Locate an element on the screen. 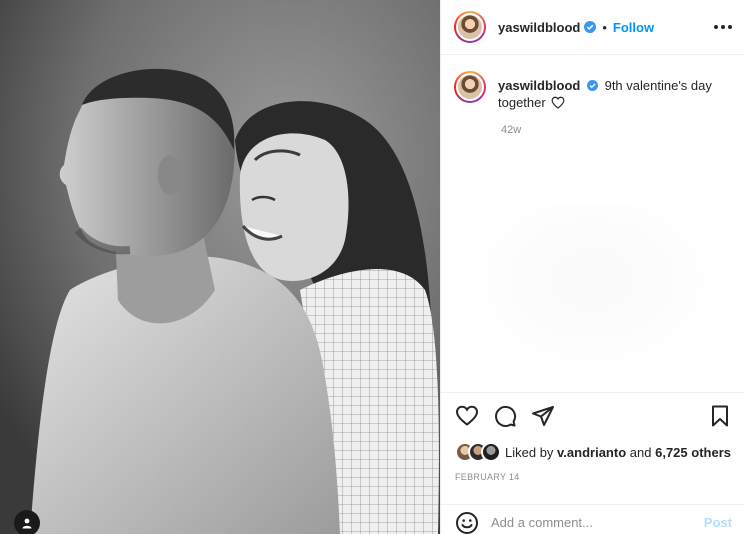 The width and height of the screenshot is (744, 534). comment-bar: Post is located at coordinates (592, 519).